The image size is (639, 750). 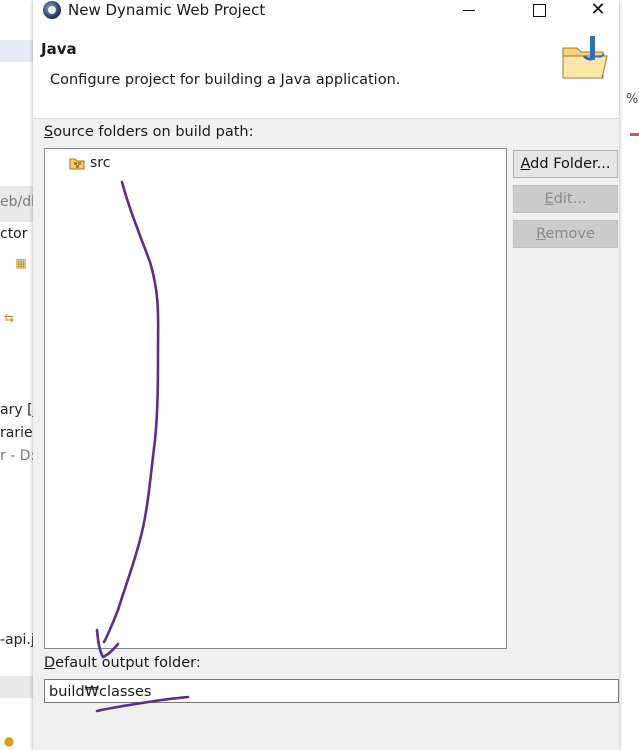 I want to click on source-folders-label-text: ource folders on build path:, so click(x=153, y=132).